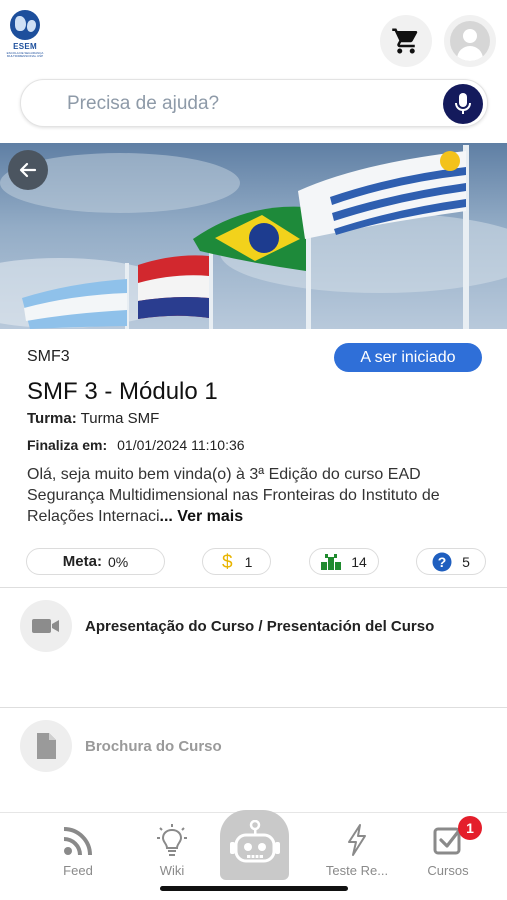 This screenshot has height=900, width=507. I want to click on rss-feed-icon, so click(77, 841).